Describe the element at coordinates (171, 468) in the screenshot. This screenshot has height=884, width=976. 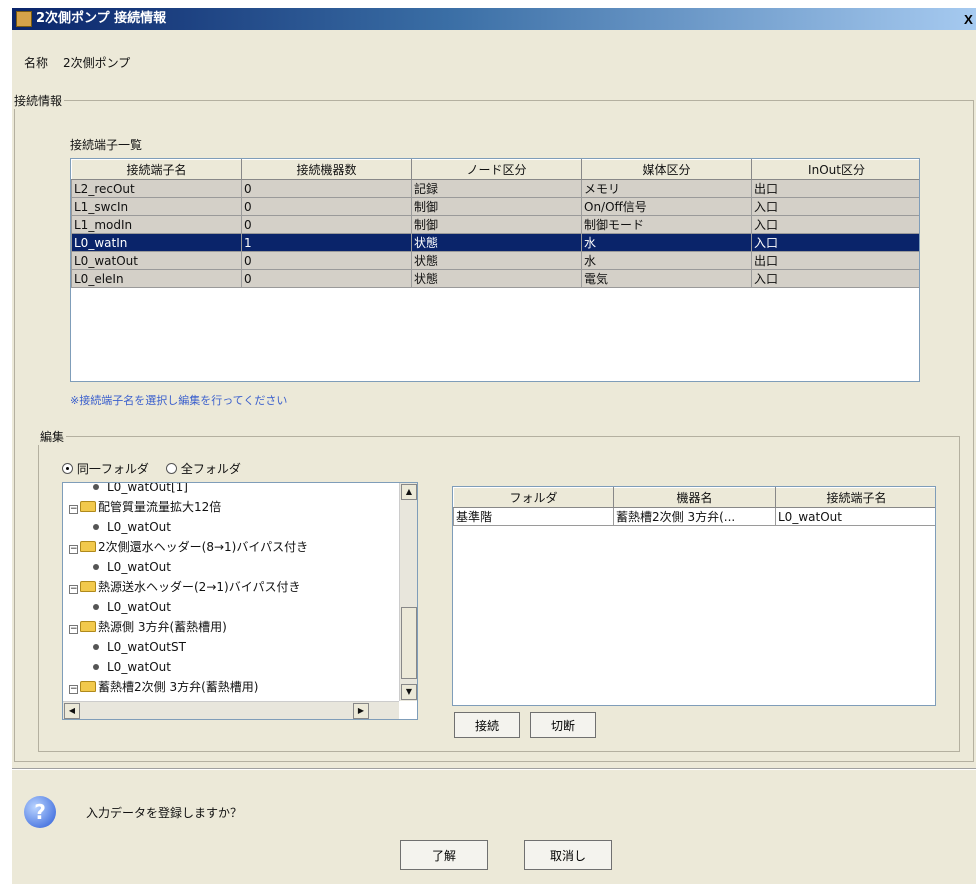
I see `radio-all-indicator` at that location.